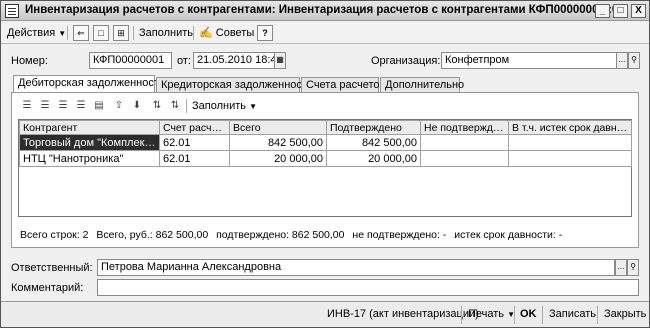 This screenshot has width=650, height=328. What do you see at coordinates (137, 106) in the screenshot?
I see `move-down-icon: ⬇` at bounding box center [137, 106].